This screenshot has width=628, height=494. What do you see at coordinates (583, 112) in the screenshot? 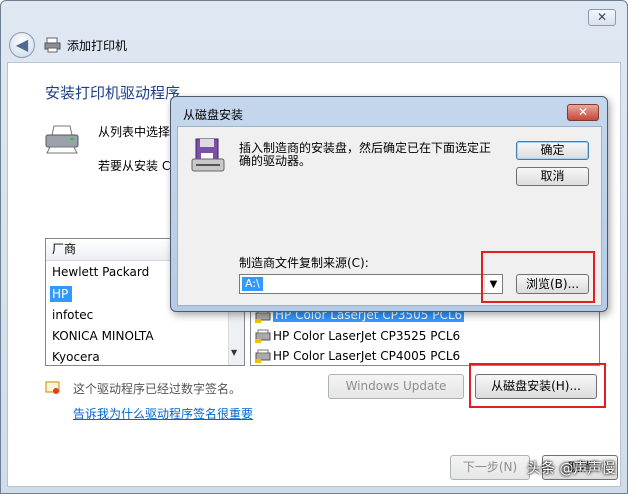
I see `dialog-close-button: ✕` at bounding box center [583, 112].